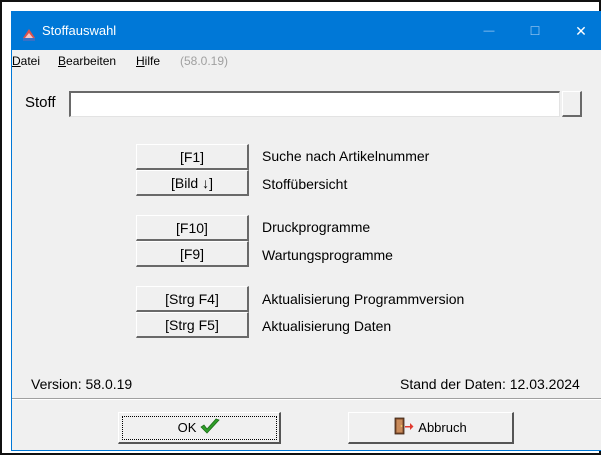  Describe the element at coordinates (306, 60) in the screenshot. I see `menu-bar: Datei Bearbeiten Hilfe (58.0.19)` at that location.